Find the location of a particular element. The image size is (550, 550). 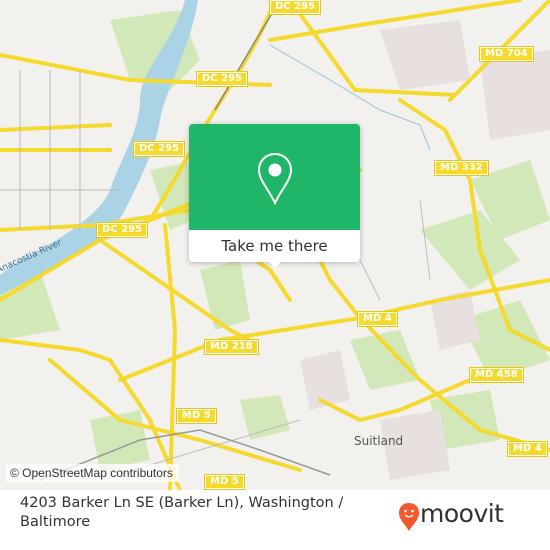

take-me-there-button: Take me there is located at coordinates (274, 246).